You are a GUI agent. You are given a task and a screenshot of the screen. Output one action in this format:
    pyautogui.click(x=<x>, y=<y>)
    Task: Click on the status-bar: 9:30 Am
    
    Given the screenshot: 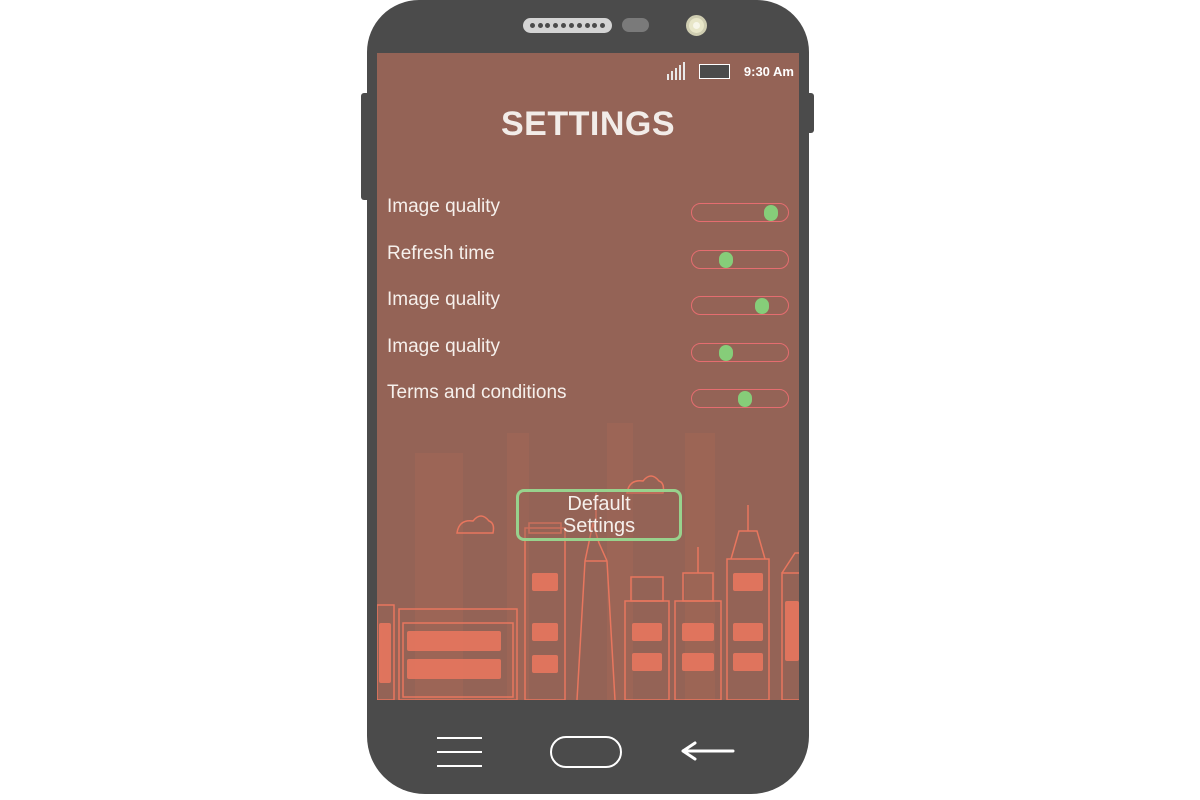 What is the action you would take?
    pyautogui.click(x=730, y=71)
    